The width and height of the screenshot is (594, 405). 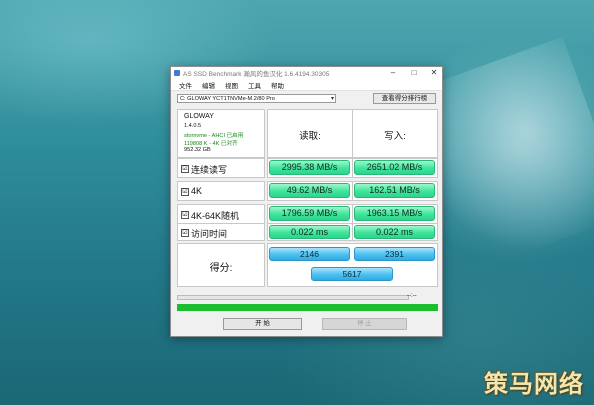 What do you see at coordinates (293, 297) in the screenshot?
I see `progress-bar` at bounding box center [293, 297].